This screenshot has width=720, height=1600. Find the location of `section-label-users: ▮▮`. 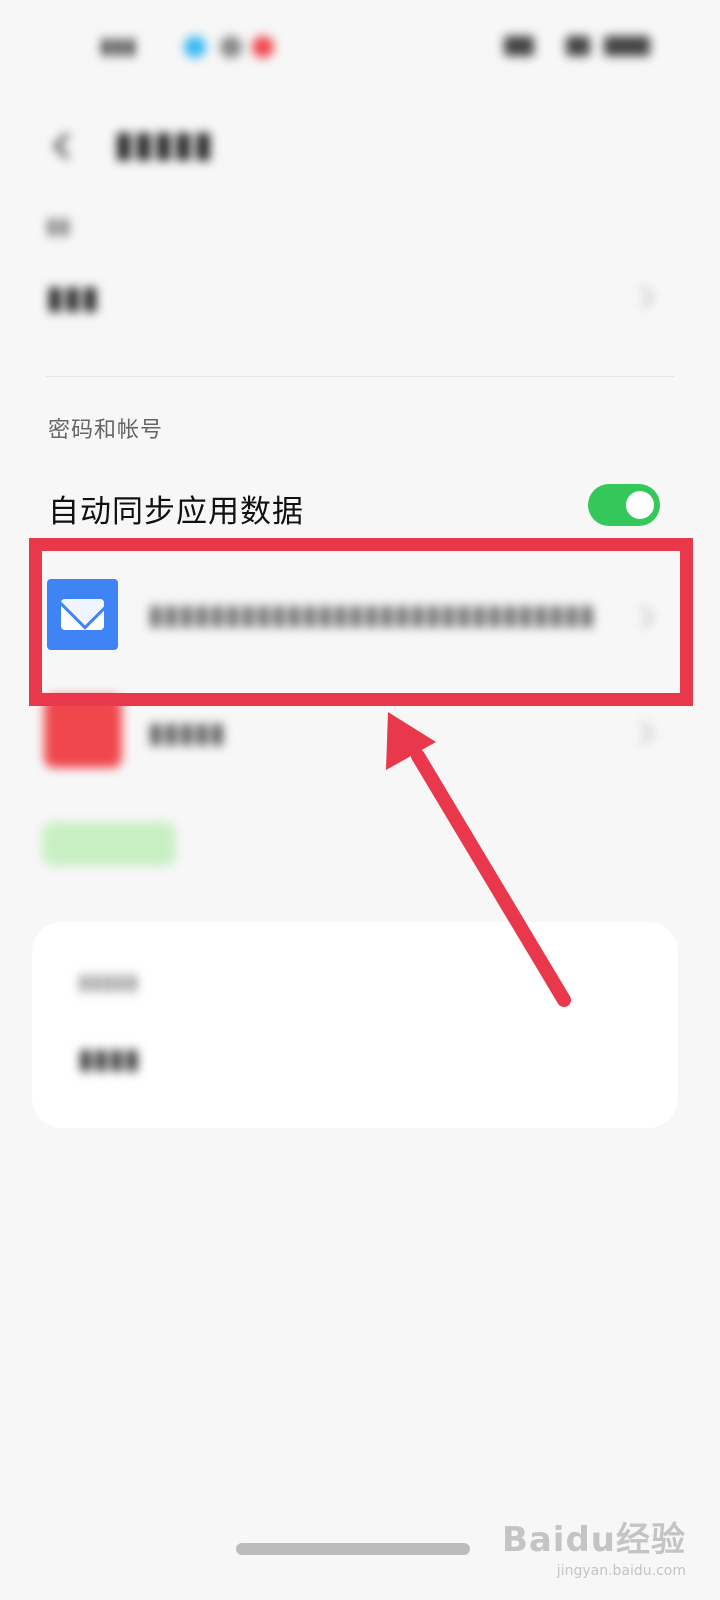

section-label-users: ▮▮ is located at coordinates (58, 226).